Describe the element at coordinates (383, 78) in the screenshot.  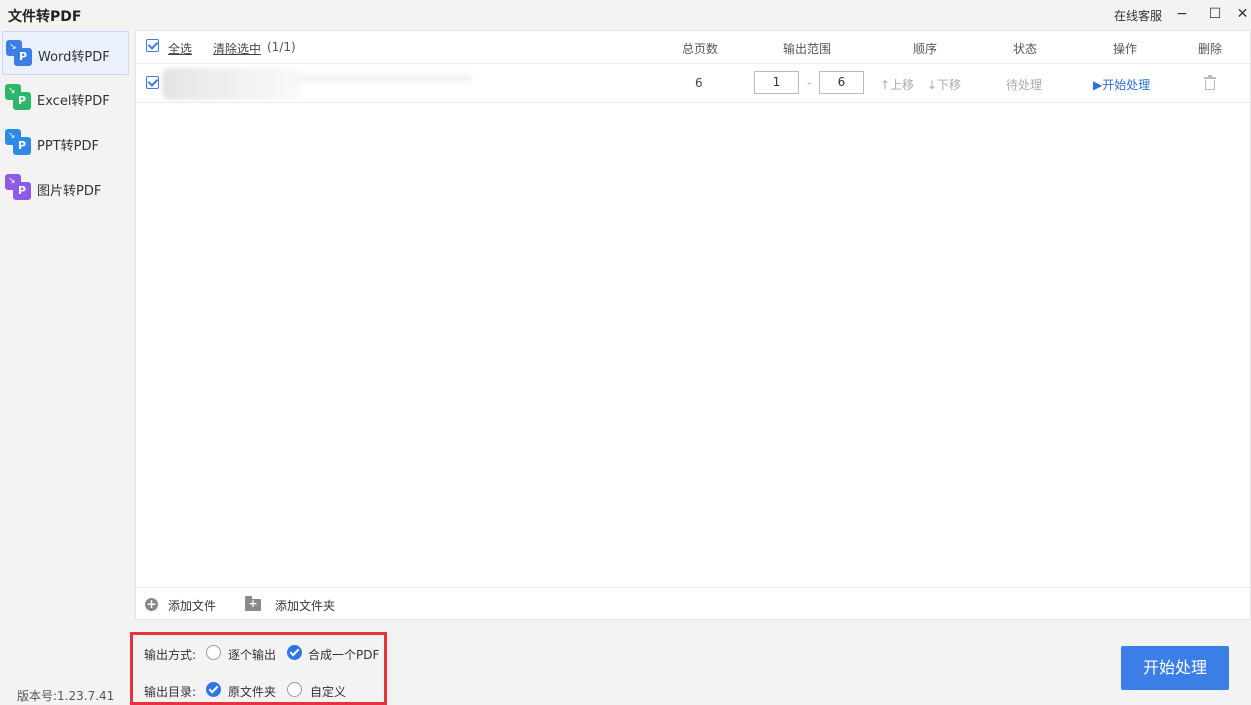
I see `file-name-blurred-tail` at that location.